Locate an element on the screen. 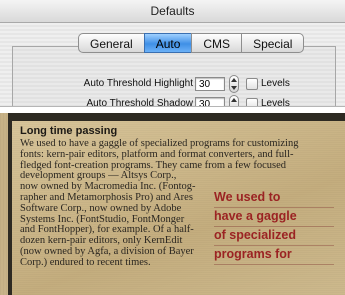  tab-cms: CMS is located at coordinates (217, 43).